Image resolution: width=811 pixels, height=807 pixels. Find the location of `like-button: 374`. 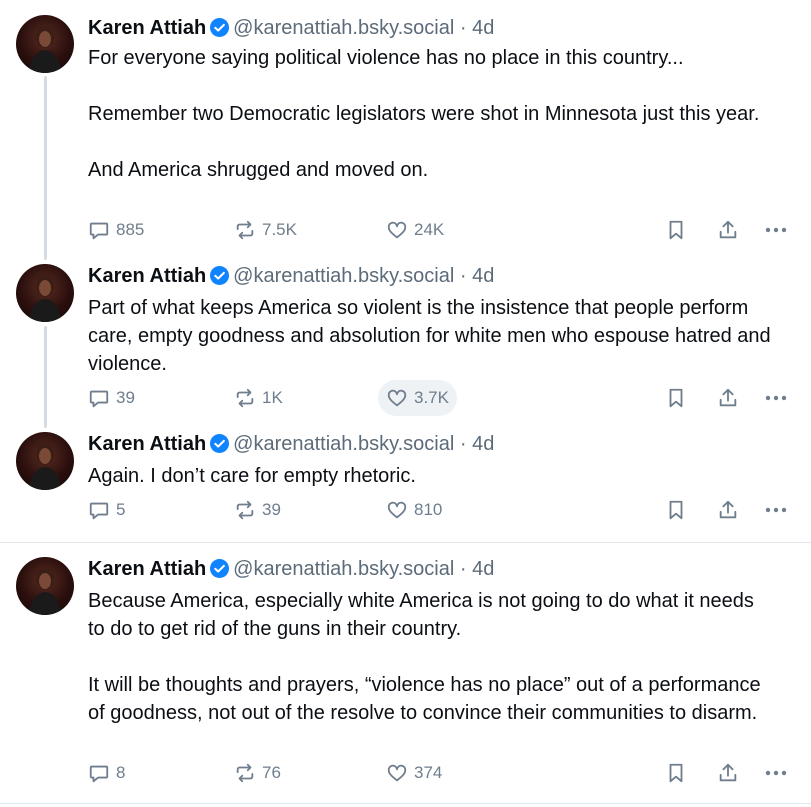

like-button: 374 is located at coordinates (414, 773).